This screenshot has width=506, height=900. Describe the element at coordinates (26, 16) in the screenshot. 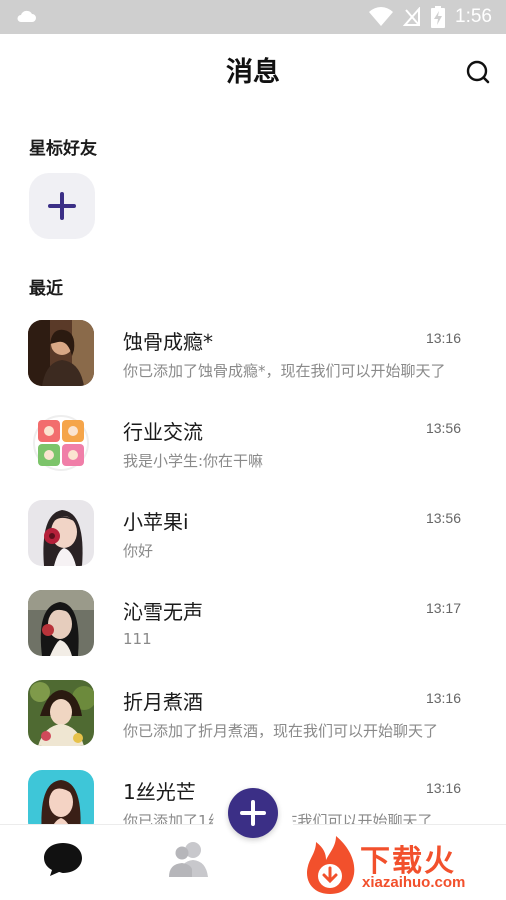

I see `cloud-icon` at that location.